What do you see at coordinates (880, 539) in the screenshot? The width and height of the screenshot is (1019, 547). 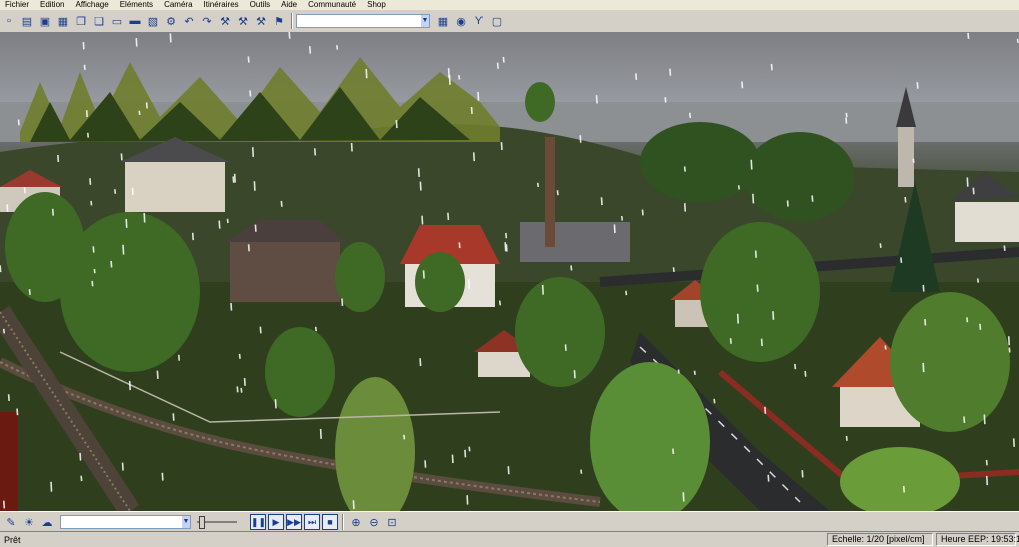 I see `status-scale: Echelle: 1/20 [pixel/cm]` at bounding box center [880, 539].